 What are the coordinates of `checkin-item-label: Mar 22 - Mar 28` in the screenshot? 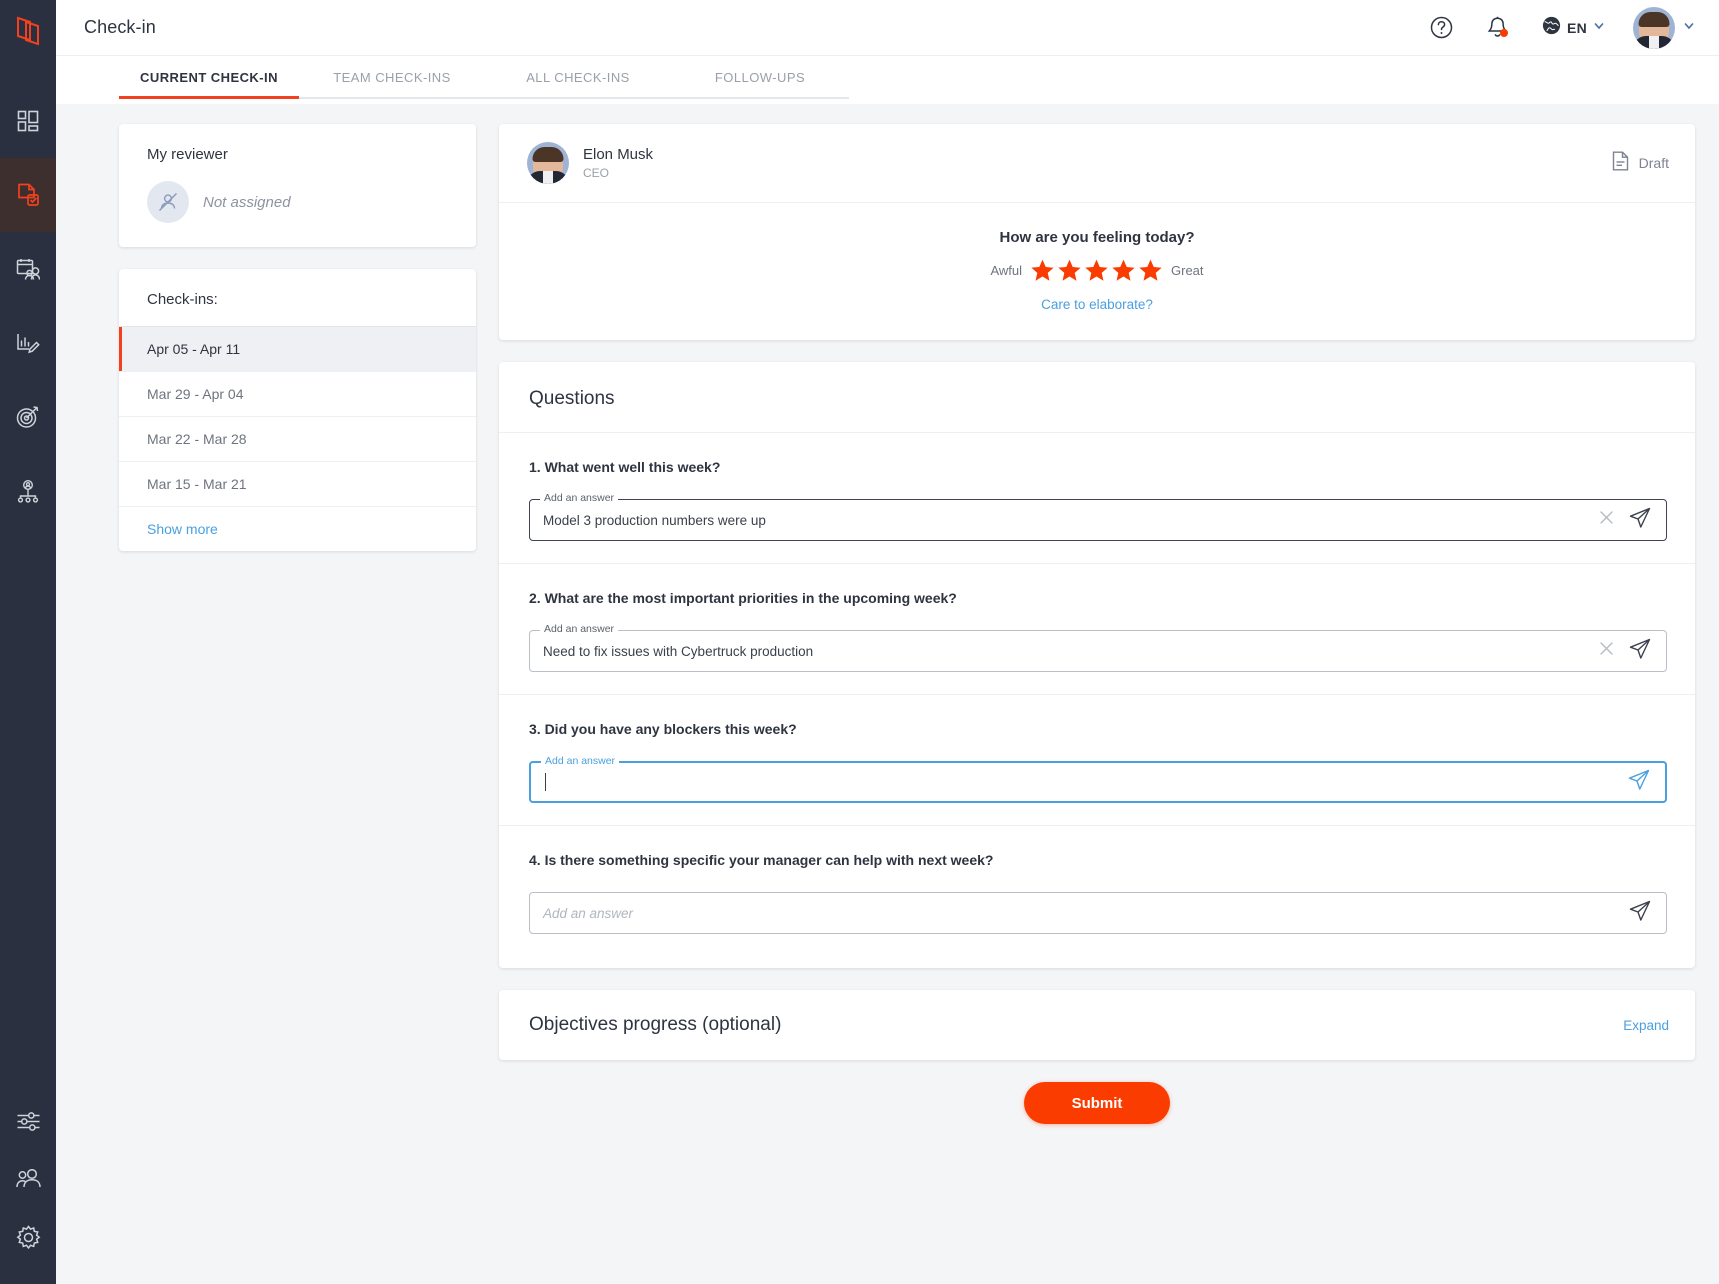 It's located at (197, 439).